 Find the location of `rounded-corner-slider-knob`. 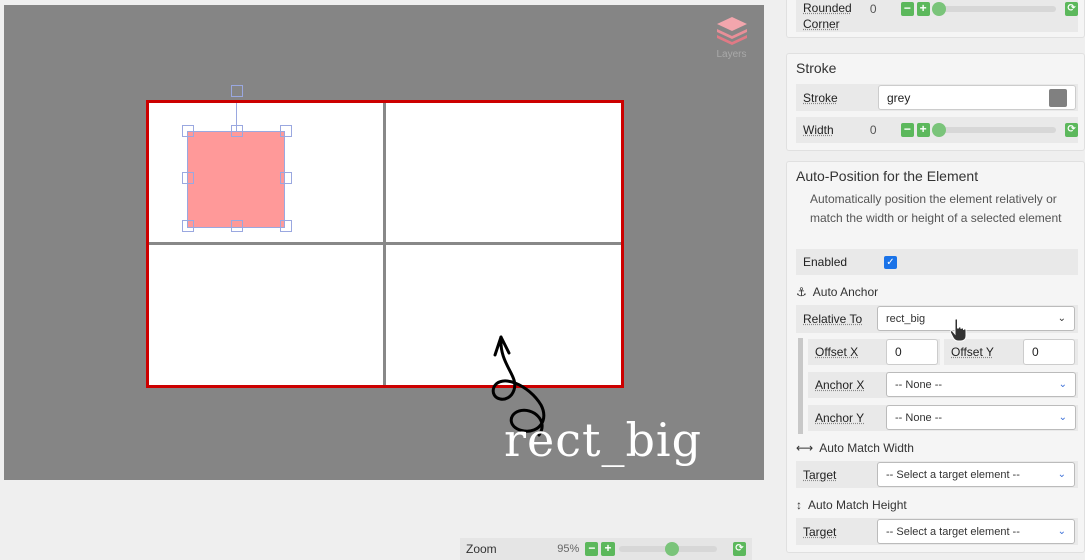

rounded-corner-slider-knob is located at coordinates (938, 8).